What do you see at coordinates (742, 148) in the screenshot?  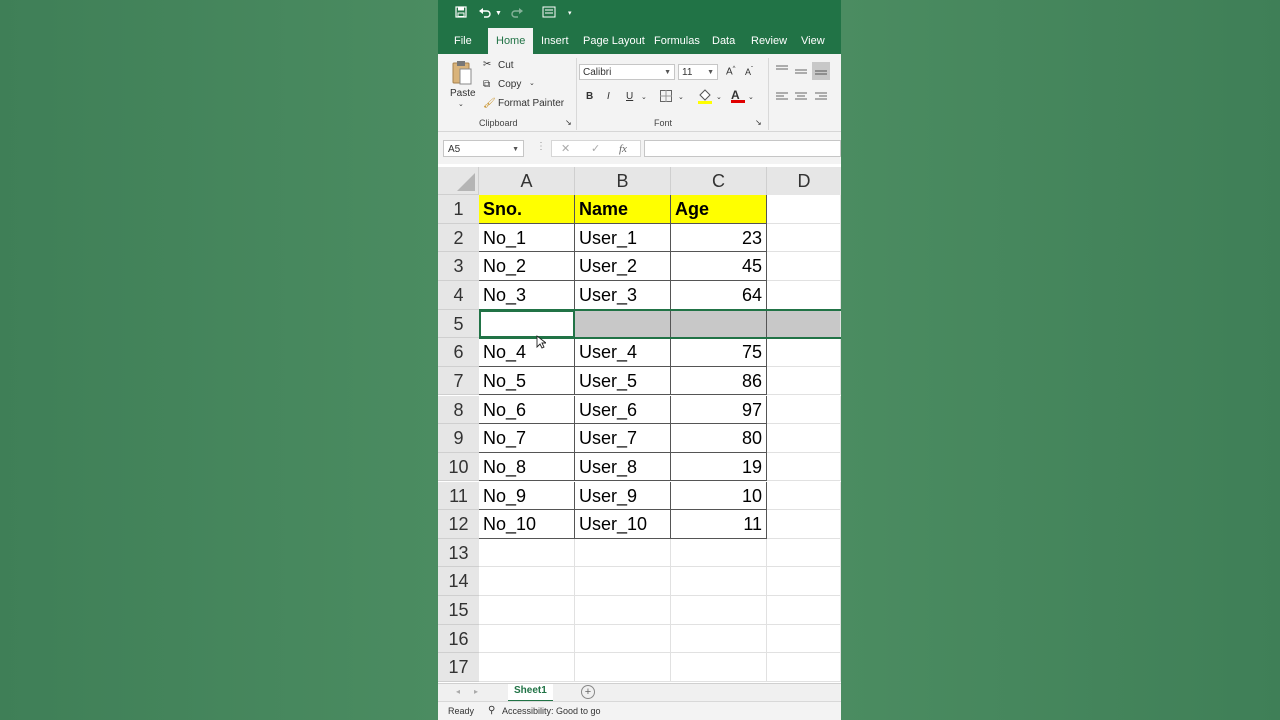 I see `formula-input` at bounding box center [742, 148].